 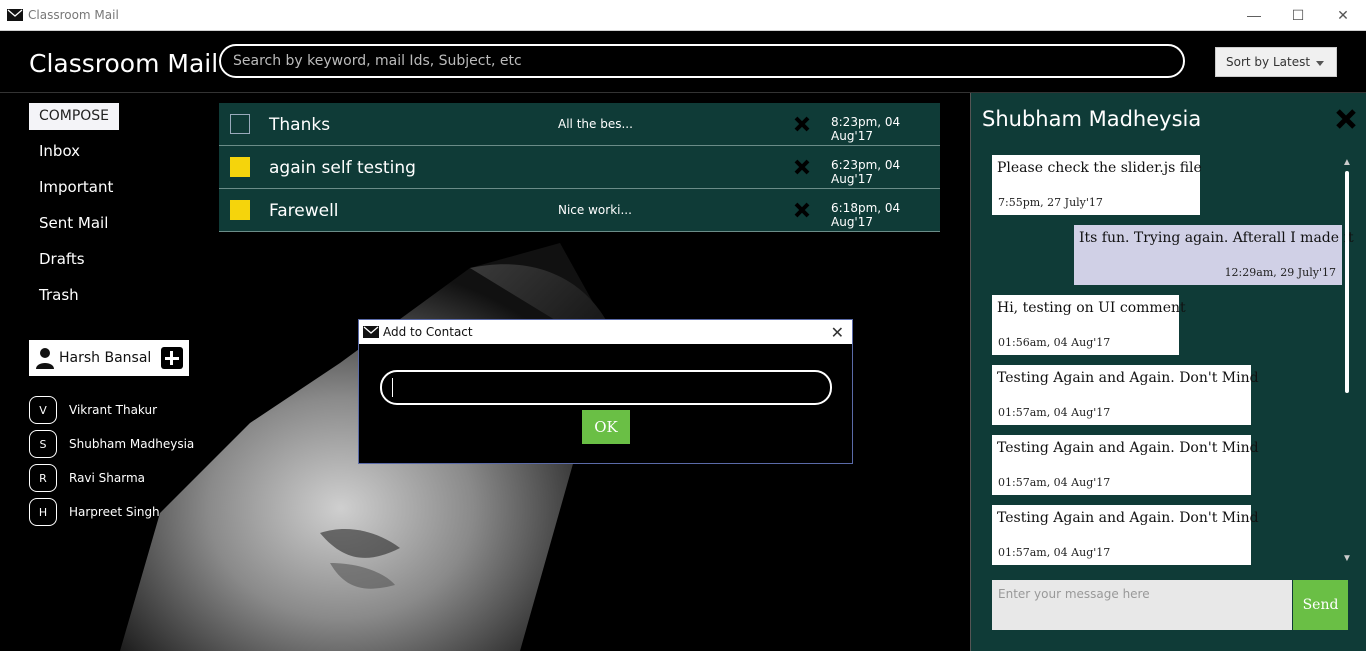 I want to click on add-contact-icon, so click(x=172, y=358).